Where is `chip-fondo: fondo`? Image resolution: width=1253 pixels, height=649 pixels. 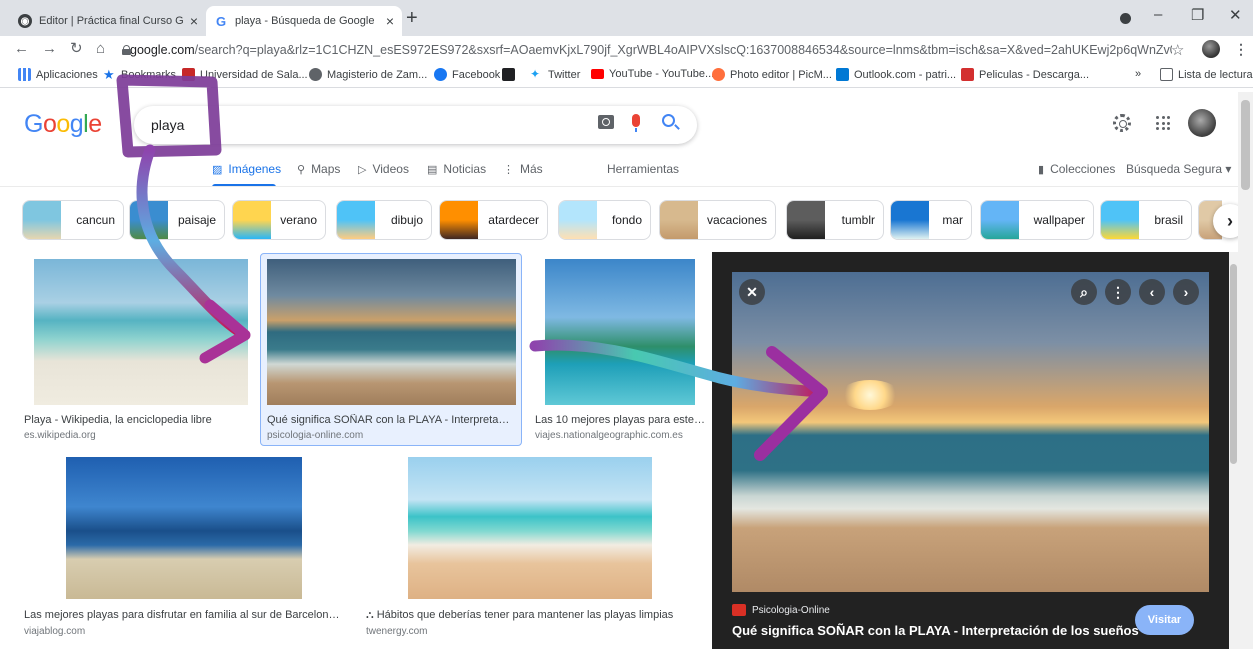 chip-fondo: fondo is located at coordinates (604, 220).